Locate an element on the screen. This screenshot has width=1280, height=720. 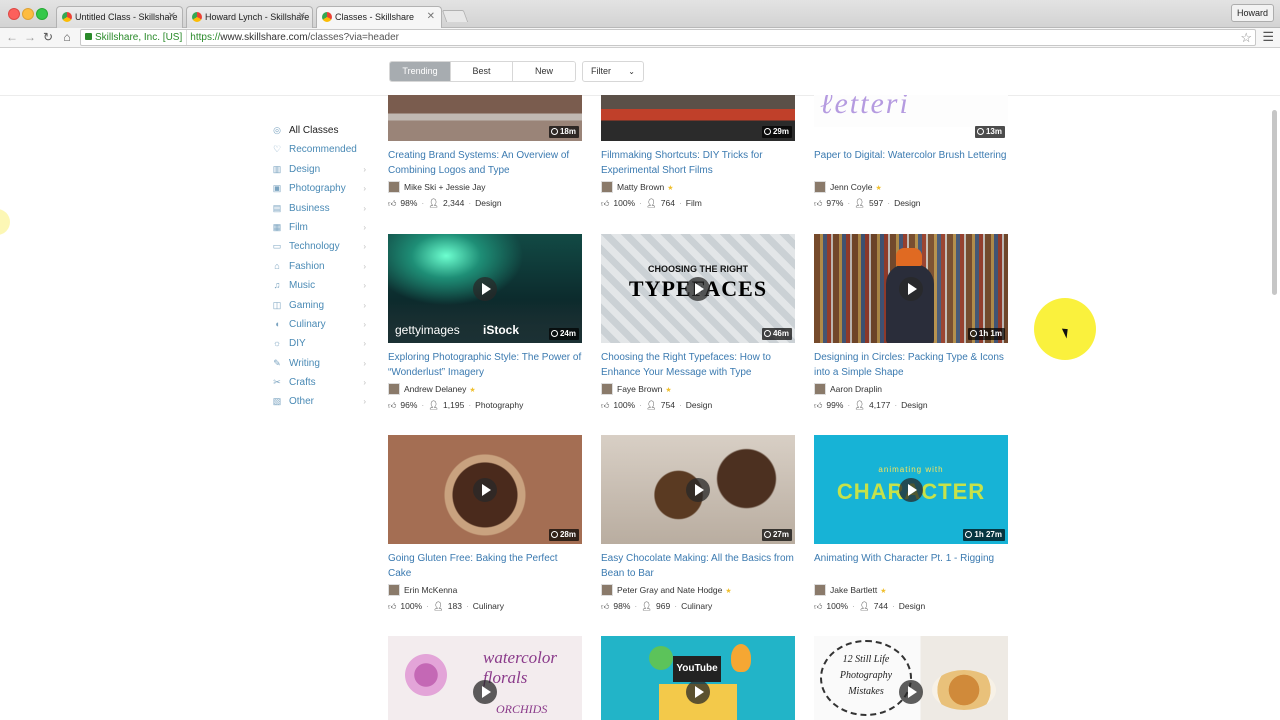
class-thumbnail: animating withCHARACTER1h 27m is located at coordinates (911, 489).